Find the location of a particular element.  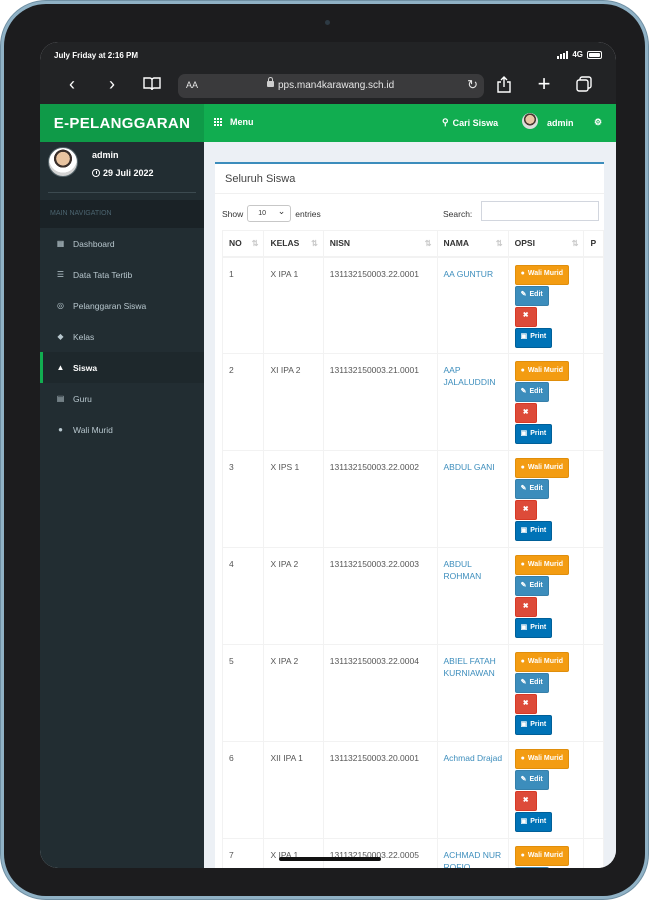

sidebar-item-label: Kelas is located at coordinates (84, 336).